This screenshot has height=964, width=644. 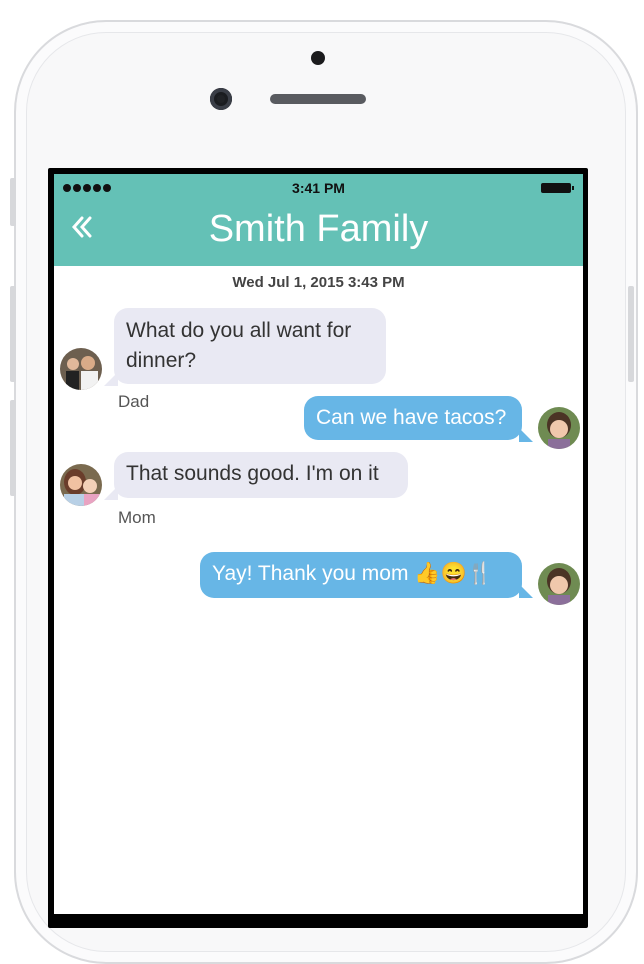 I want to click on earpiece-speaker, so click(x=318, y=99).